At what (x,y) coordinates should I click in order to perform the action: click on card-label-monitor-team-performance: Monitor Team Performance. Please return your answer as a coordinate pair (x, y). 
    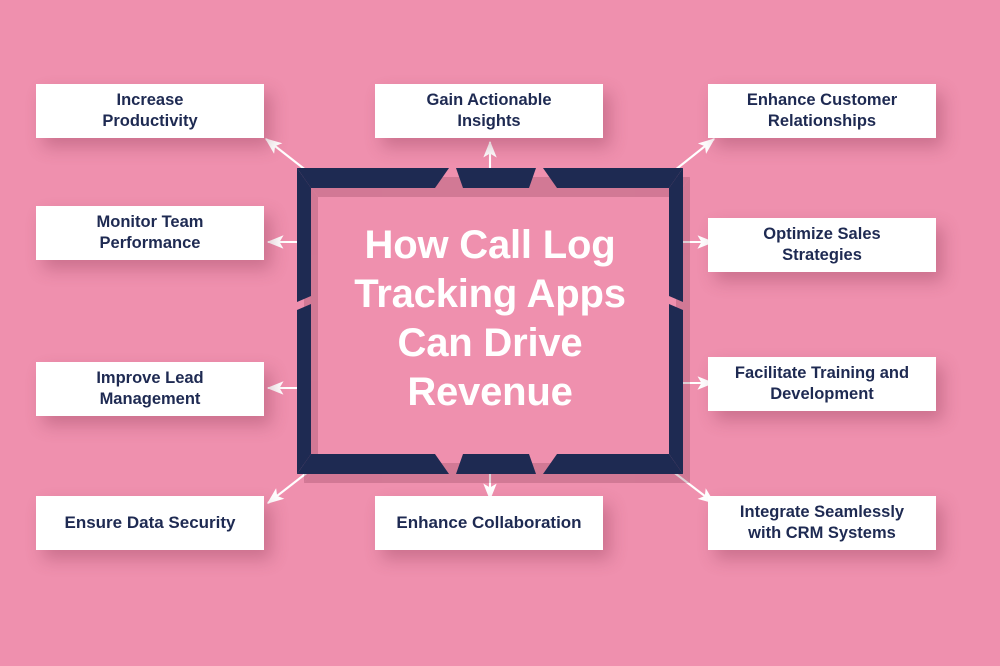
    Looking at the image, I should click on (150, 232).